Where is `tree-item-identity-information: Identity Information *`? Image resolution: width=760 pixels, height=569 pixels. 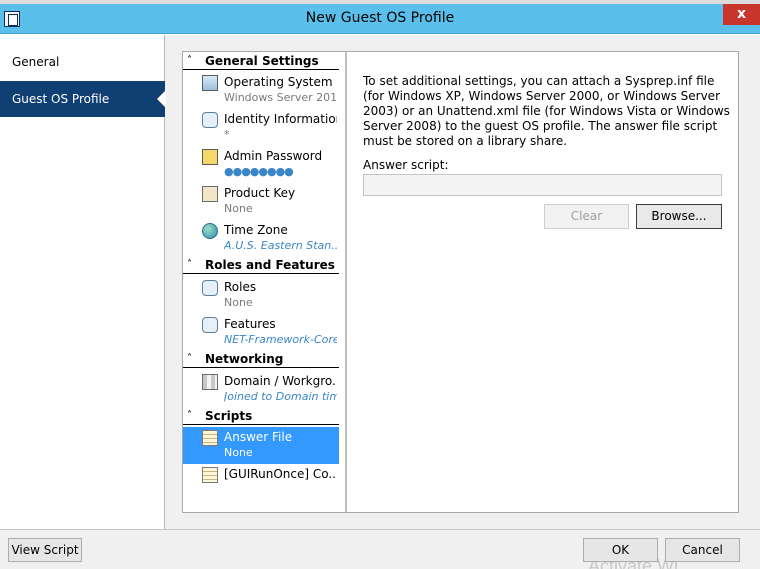
tree-item-identity-information: Identity Information * is located at coordinates (261, 127).